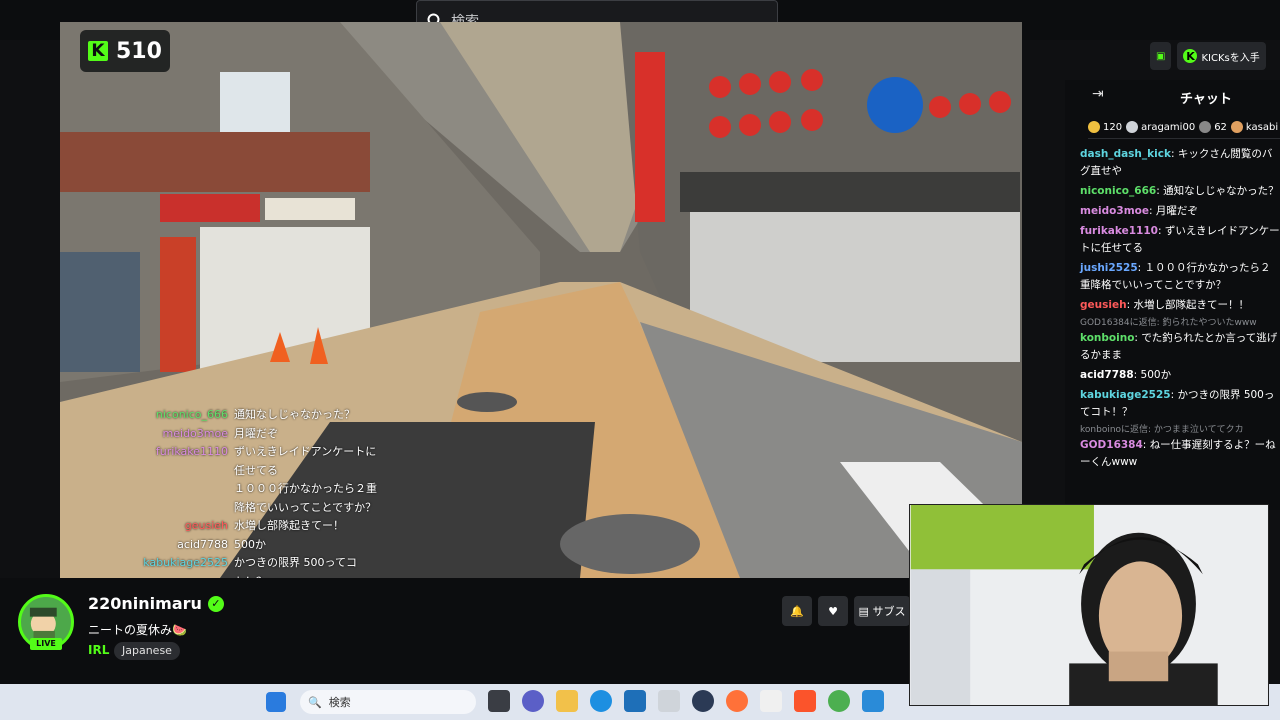 This screenshot has height=720, width=1280. I want to click on chat-header: ⇥ チャット, so click(1186, 97).